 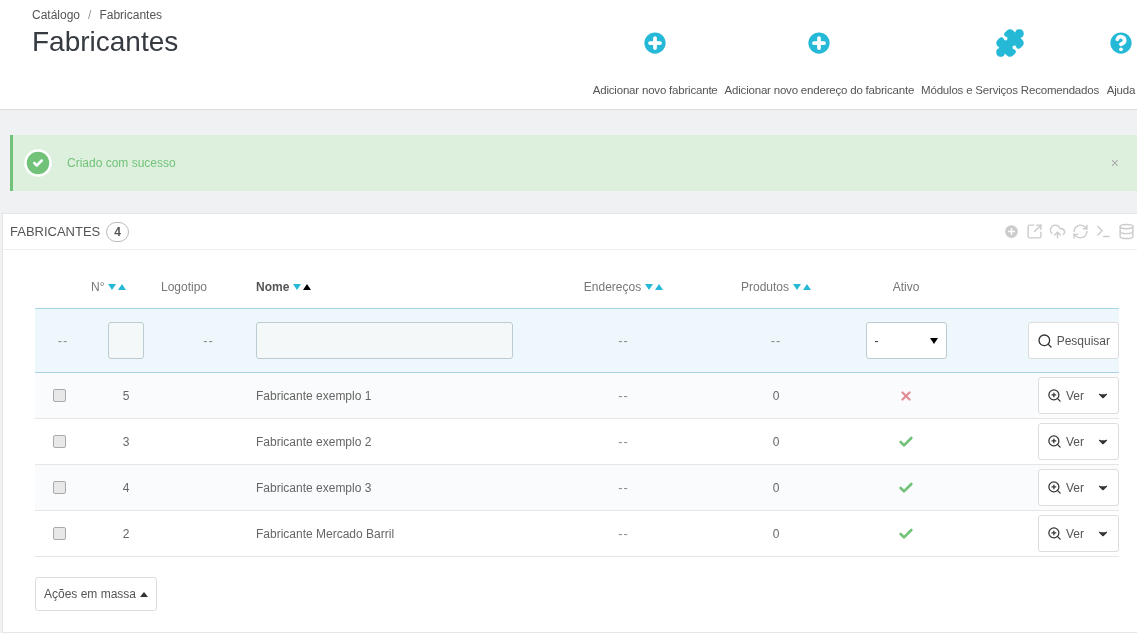 What do you see at coordinates (122, 163) in the screenshot?
I see `alert-message: Criado com sucesso` at bounding box center [122, 163].